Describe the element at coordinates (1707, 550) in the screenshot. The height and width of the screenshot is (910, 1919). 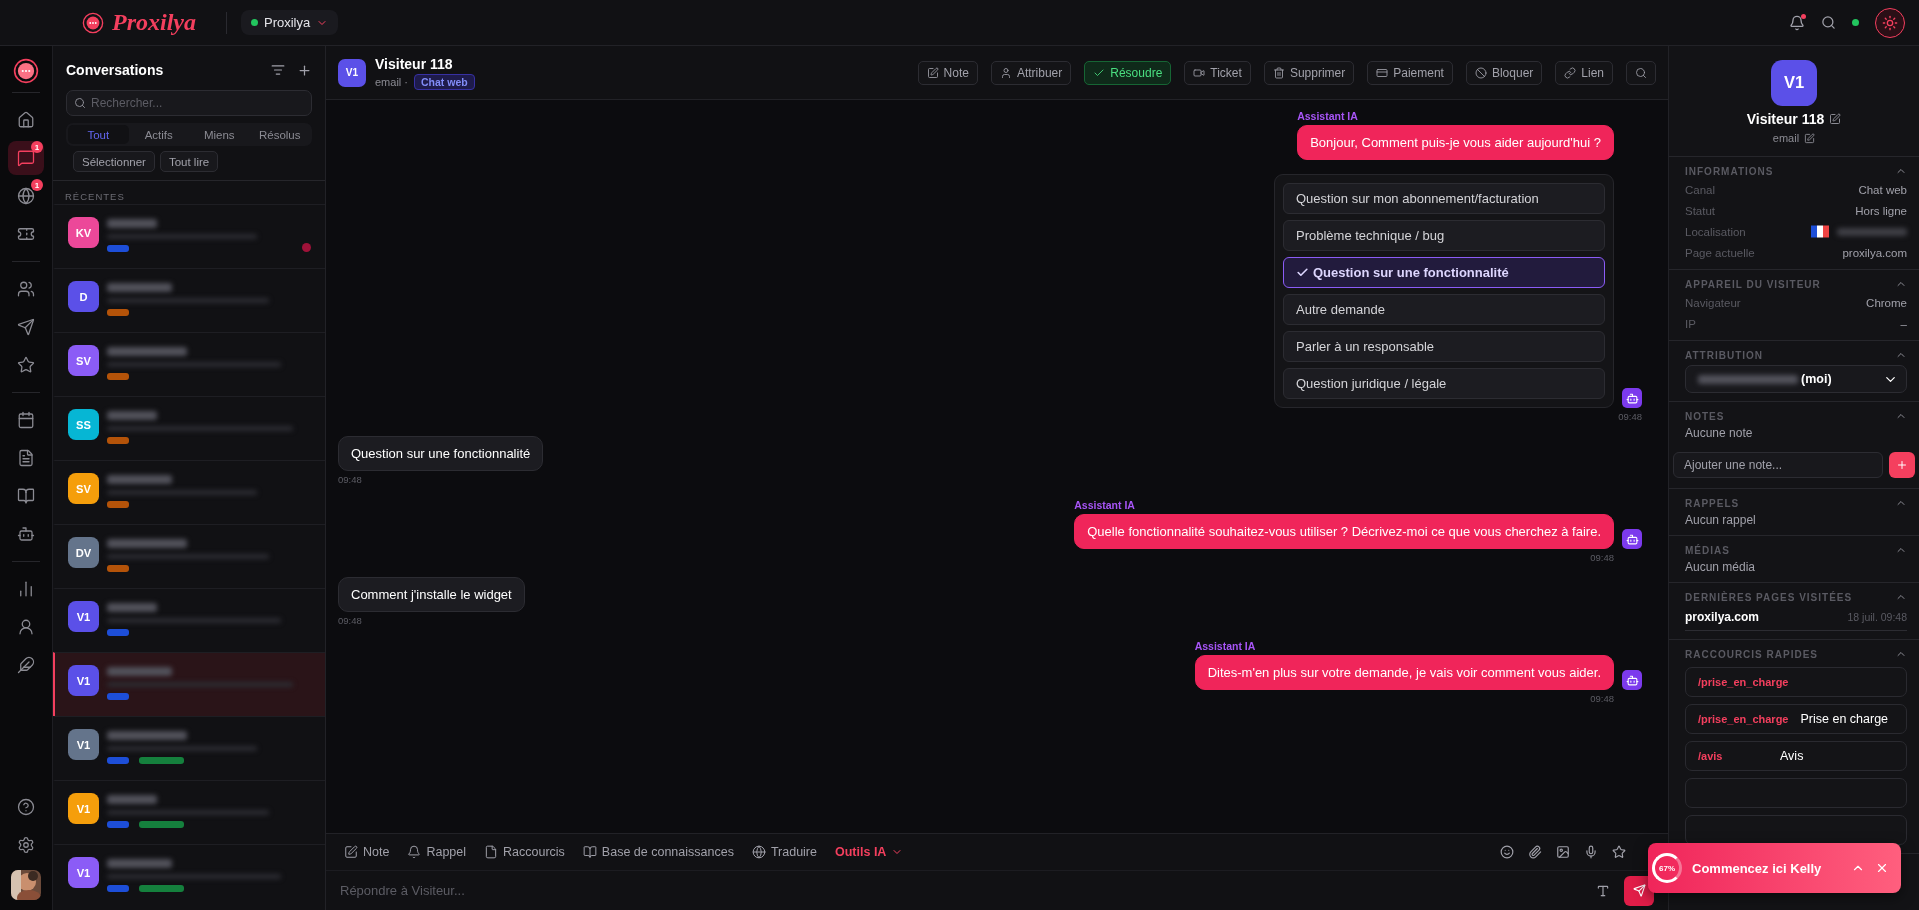
I see `section-title: MÉDIAS` at that location.